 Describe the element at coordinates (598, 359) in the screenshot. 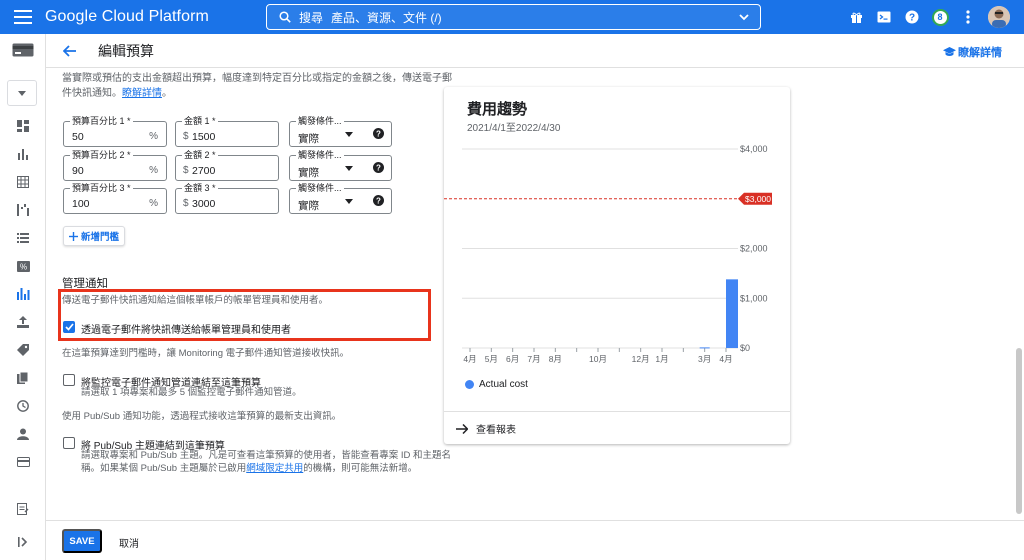

I see `x-tick-label: 10月` at that location.